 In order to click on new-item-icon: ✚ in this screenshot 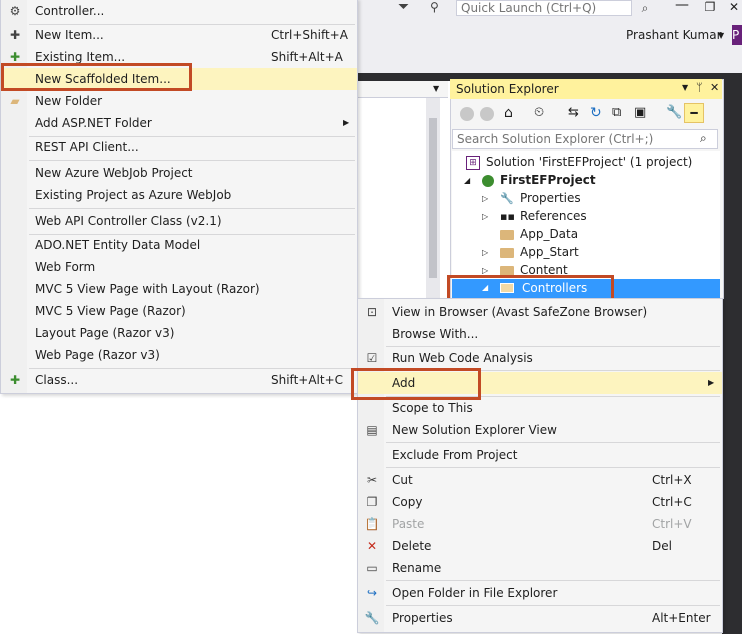, I will do `click(15, 35)`.